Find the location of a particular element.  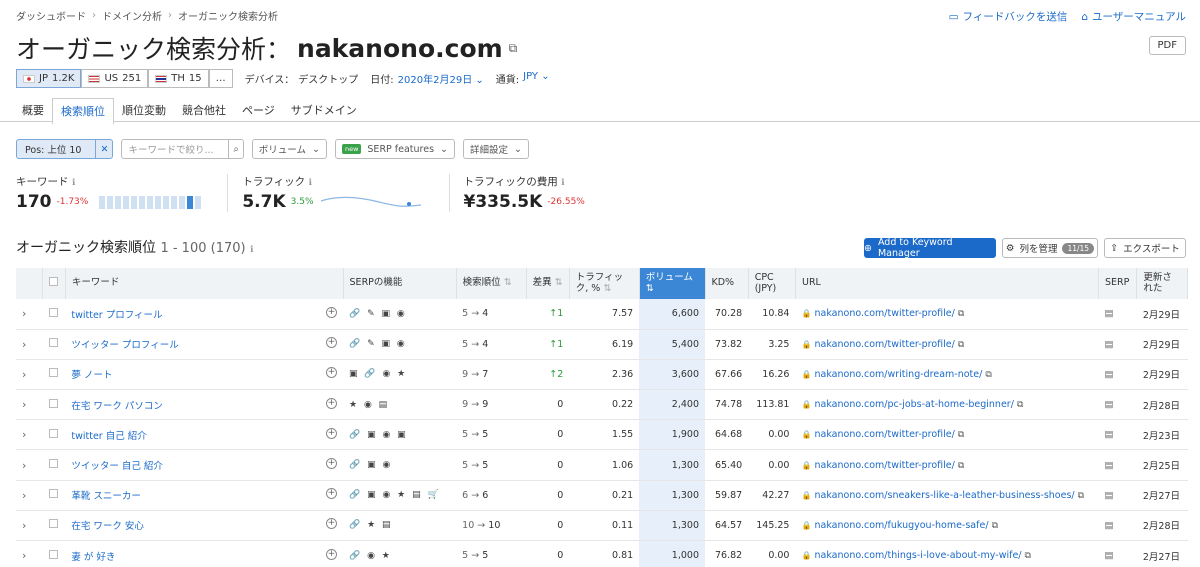

keyword-link: 妻 が 好き is located at coordinates (93, 557).